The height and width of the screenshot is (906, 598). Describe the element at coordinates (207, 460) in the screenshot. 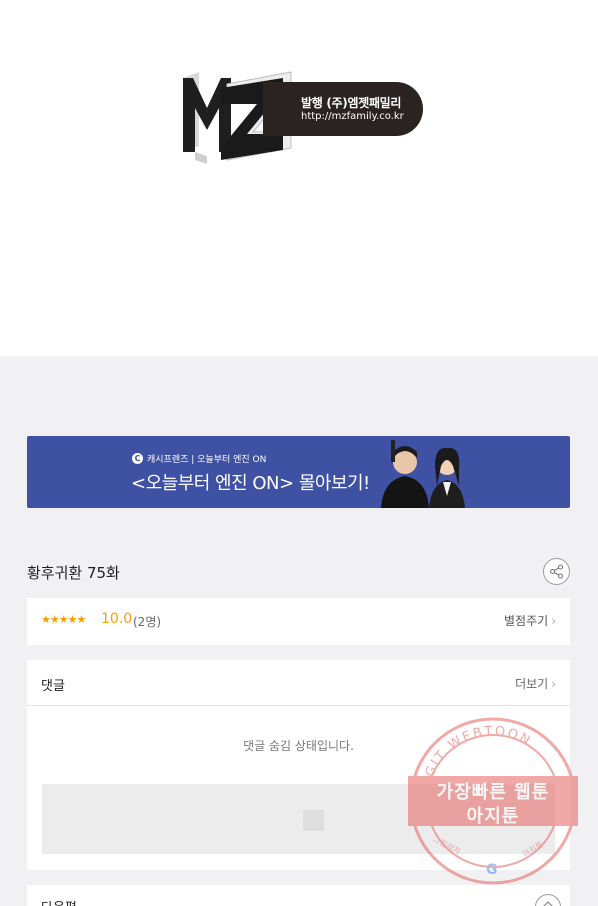

I see `banner-small-text: 캐시프렌즈 | 오늘부터 엔진 ON` at that location.